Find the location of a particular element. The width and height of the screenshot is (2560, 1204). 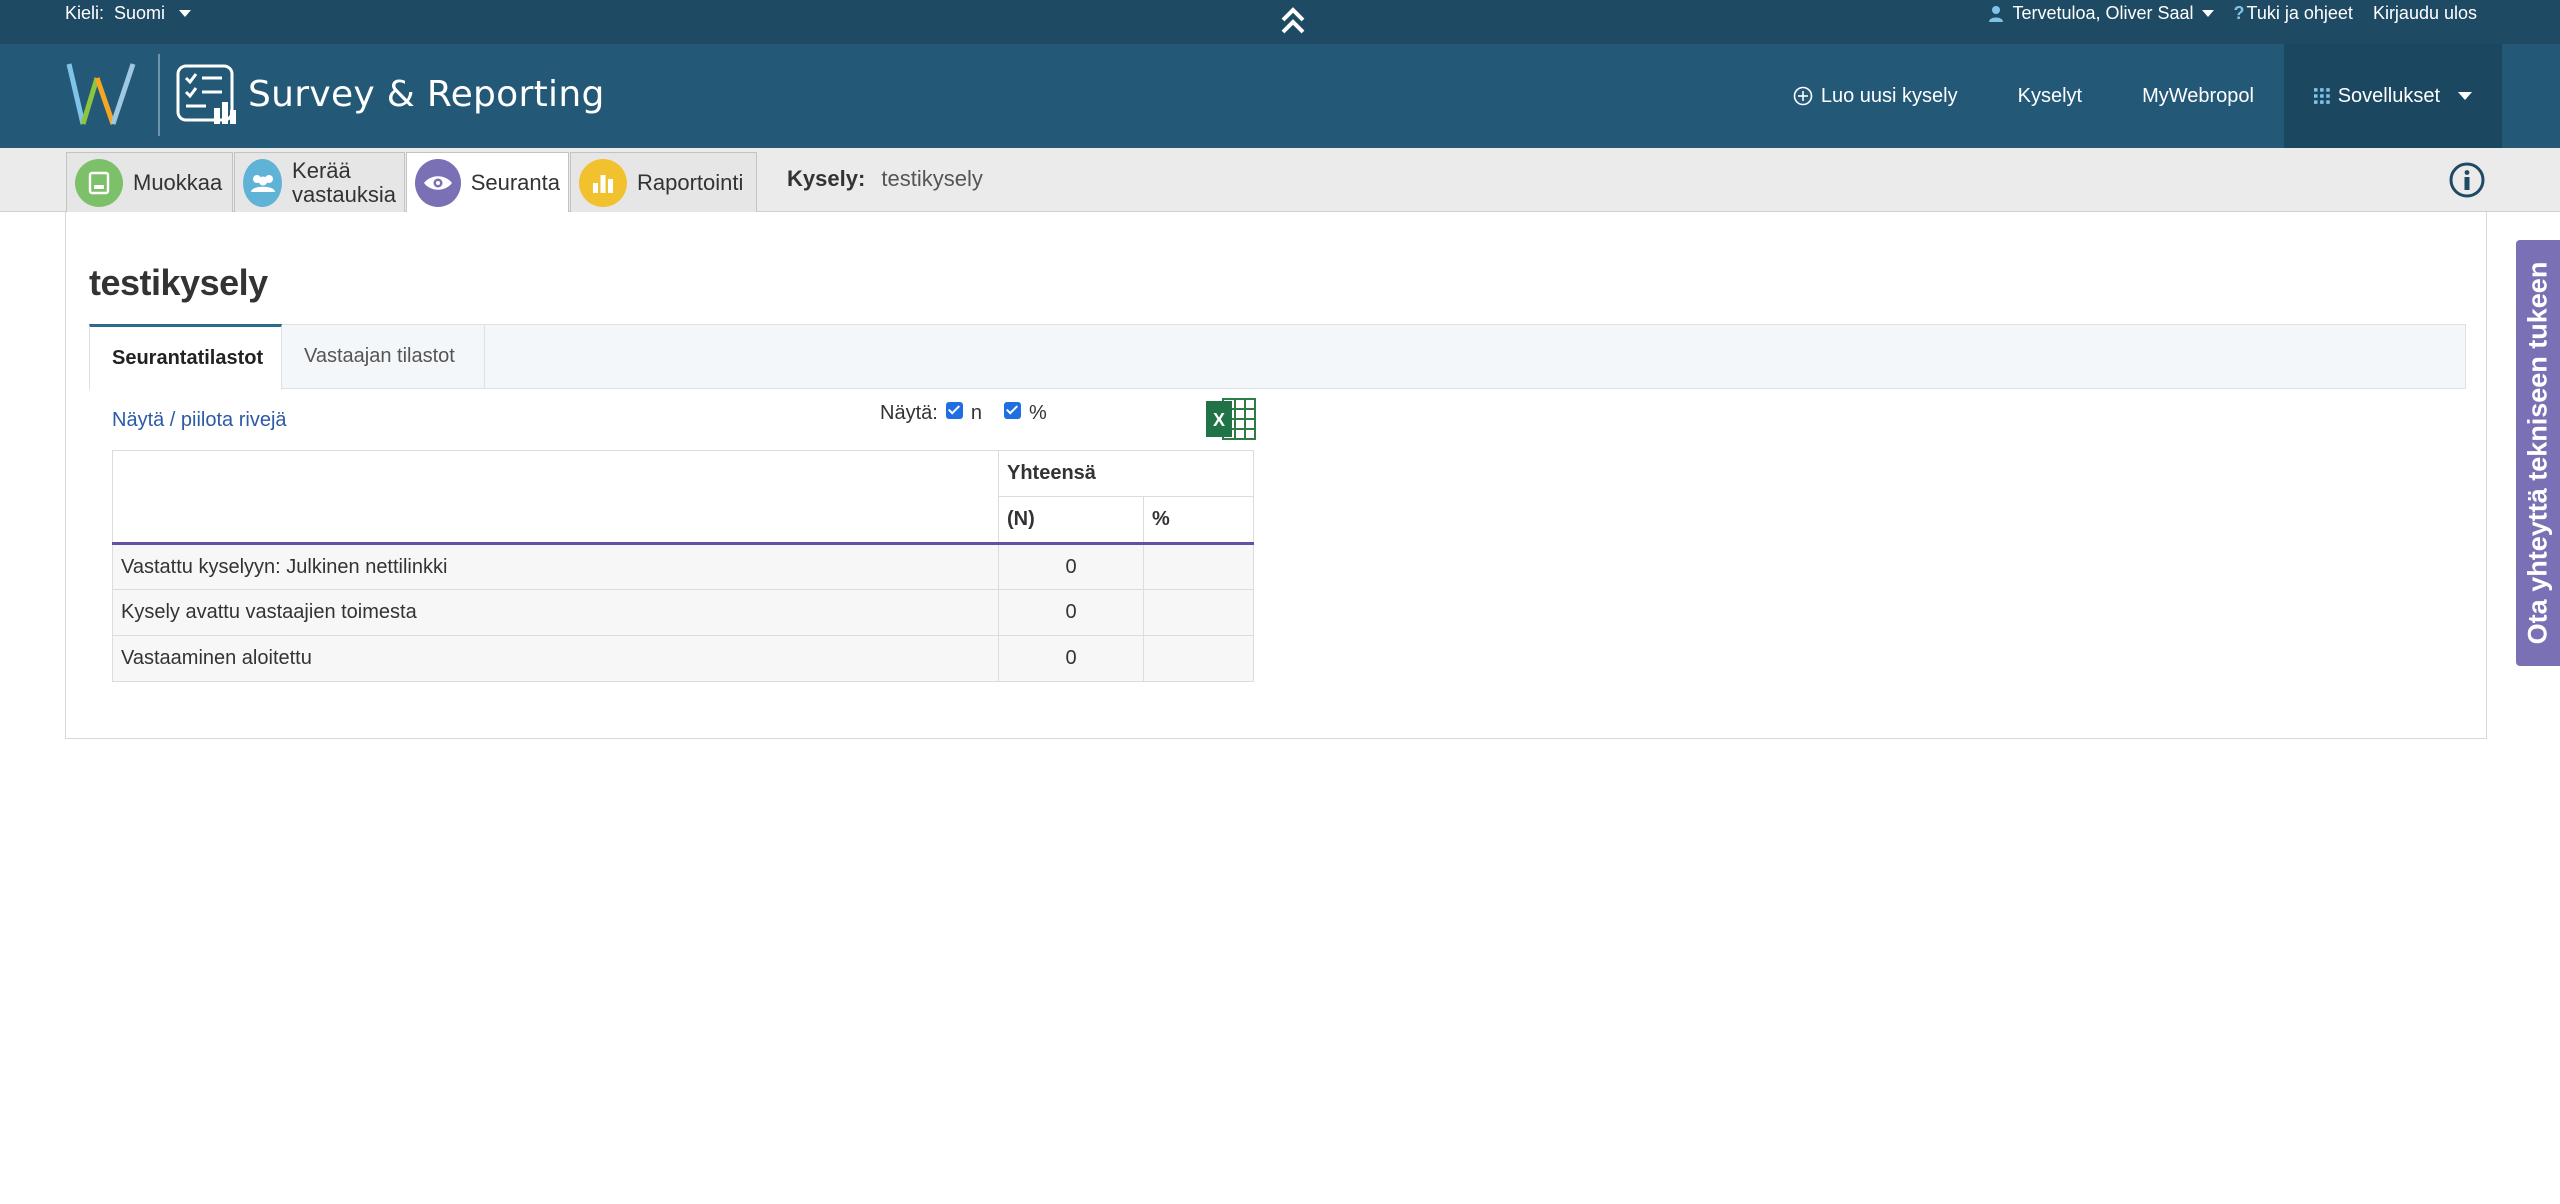

group-header: Yhteensä is located at coordinates (1126, 473).